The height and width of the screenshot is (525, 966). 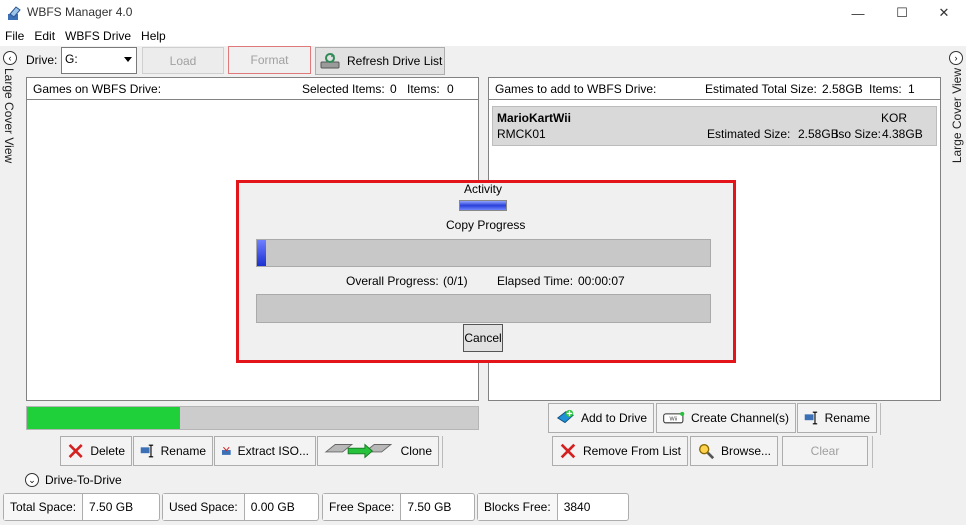 I want to click on remove-icon, so click(x=568, y=451).